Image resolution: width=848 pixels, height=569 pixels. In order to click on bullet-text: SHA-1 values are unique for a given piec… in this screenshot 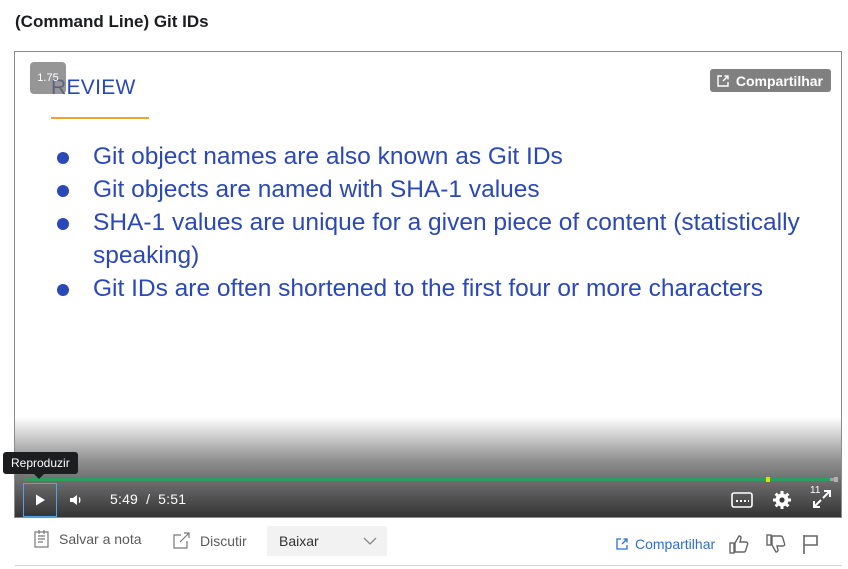, I will do `click(446, 239)`.